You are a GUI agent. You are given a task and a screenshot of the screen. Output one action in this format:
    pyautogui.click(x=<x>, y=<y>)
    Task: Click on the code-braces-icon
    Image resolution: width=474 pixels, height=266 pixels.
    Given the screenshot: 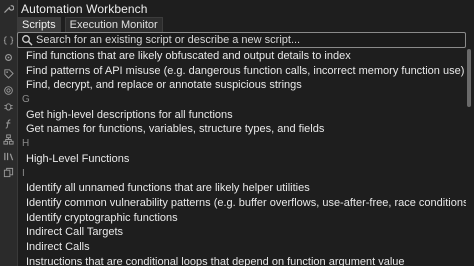 What is the action you would take?
    pyautogui.click(x=8, y=40)
    